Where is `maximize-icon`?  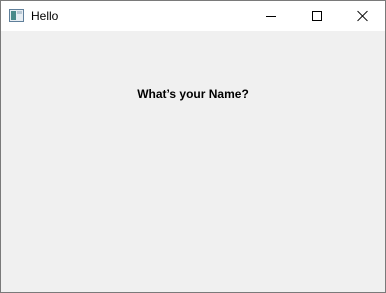 maximize-icon is located at coordinates (316, 16).